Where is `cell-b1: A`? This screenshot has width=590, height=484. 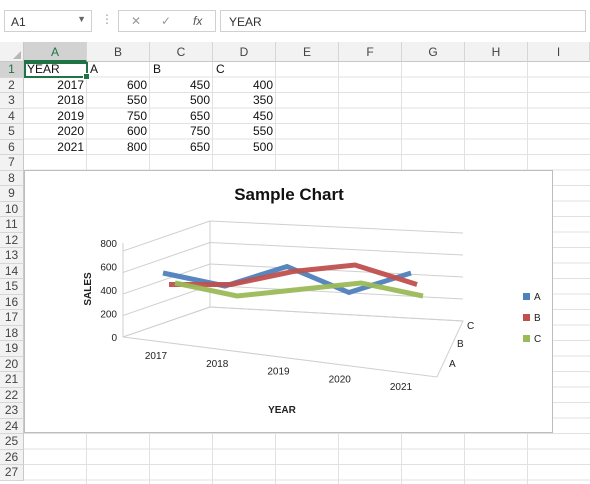
cell-b1: A is located at coordinates (118, 70).